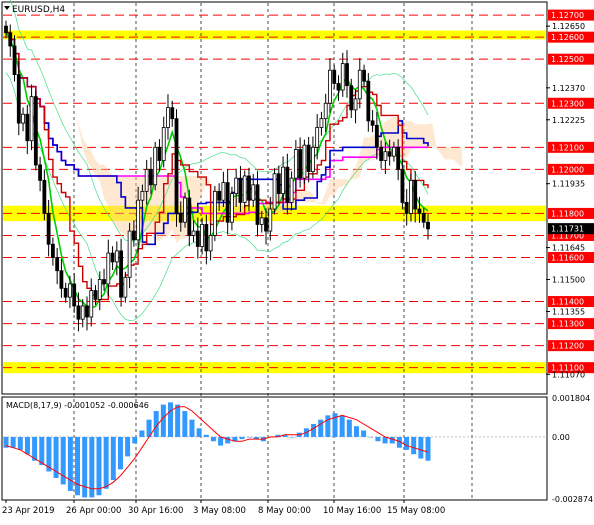 The height and width of the screenshot is (525, 594). What do you see at coordinates (568, 88) in the screenshot?
I see `price-tick-label-1: 1.12370` at bounding box center [568, 88].